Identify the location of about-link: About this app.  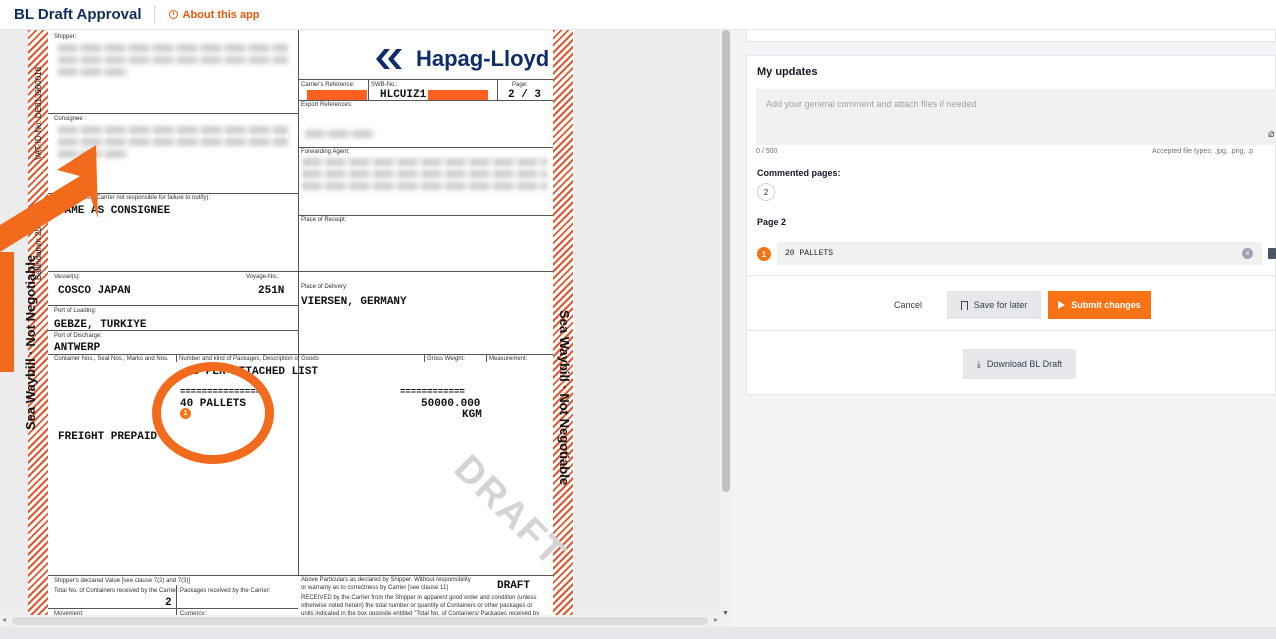
(214, 14).